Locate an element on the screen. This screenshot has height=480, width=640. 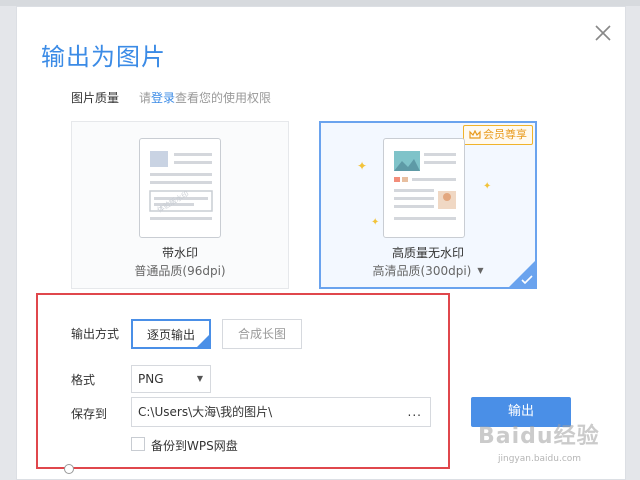
vip-badge-label: 会员尊享 is located at coordinates (505, 134).